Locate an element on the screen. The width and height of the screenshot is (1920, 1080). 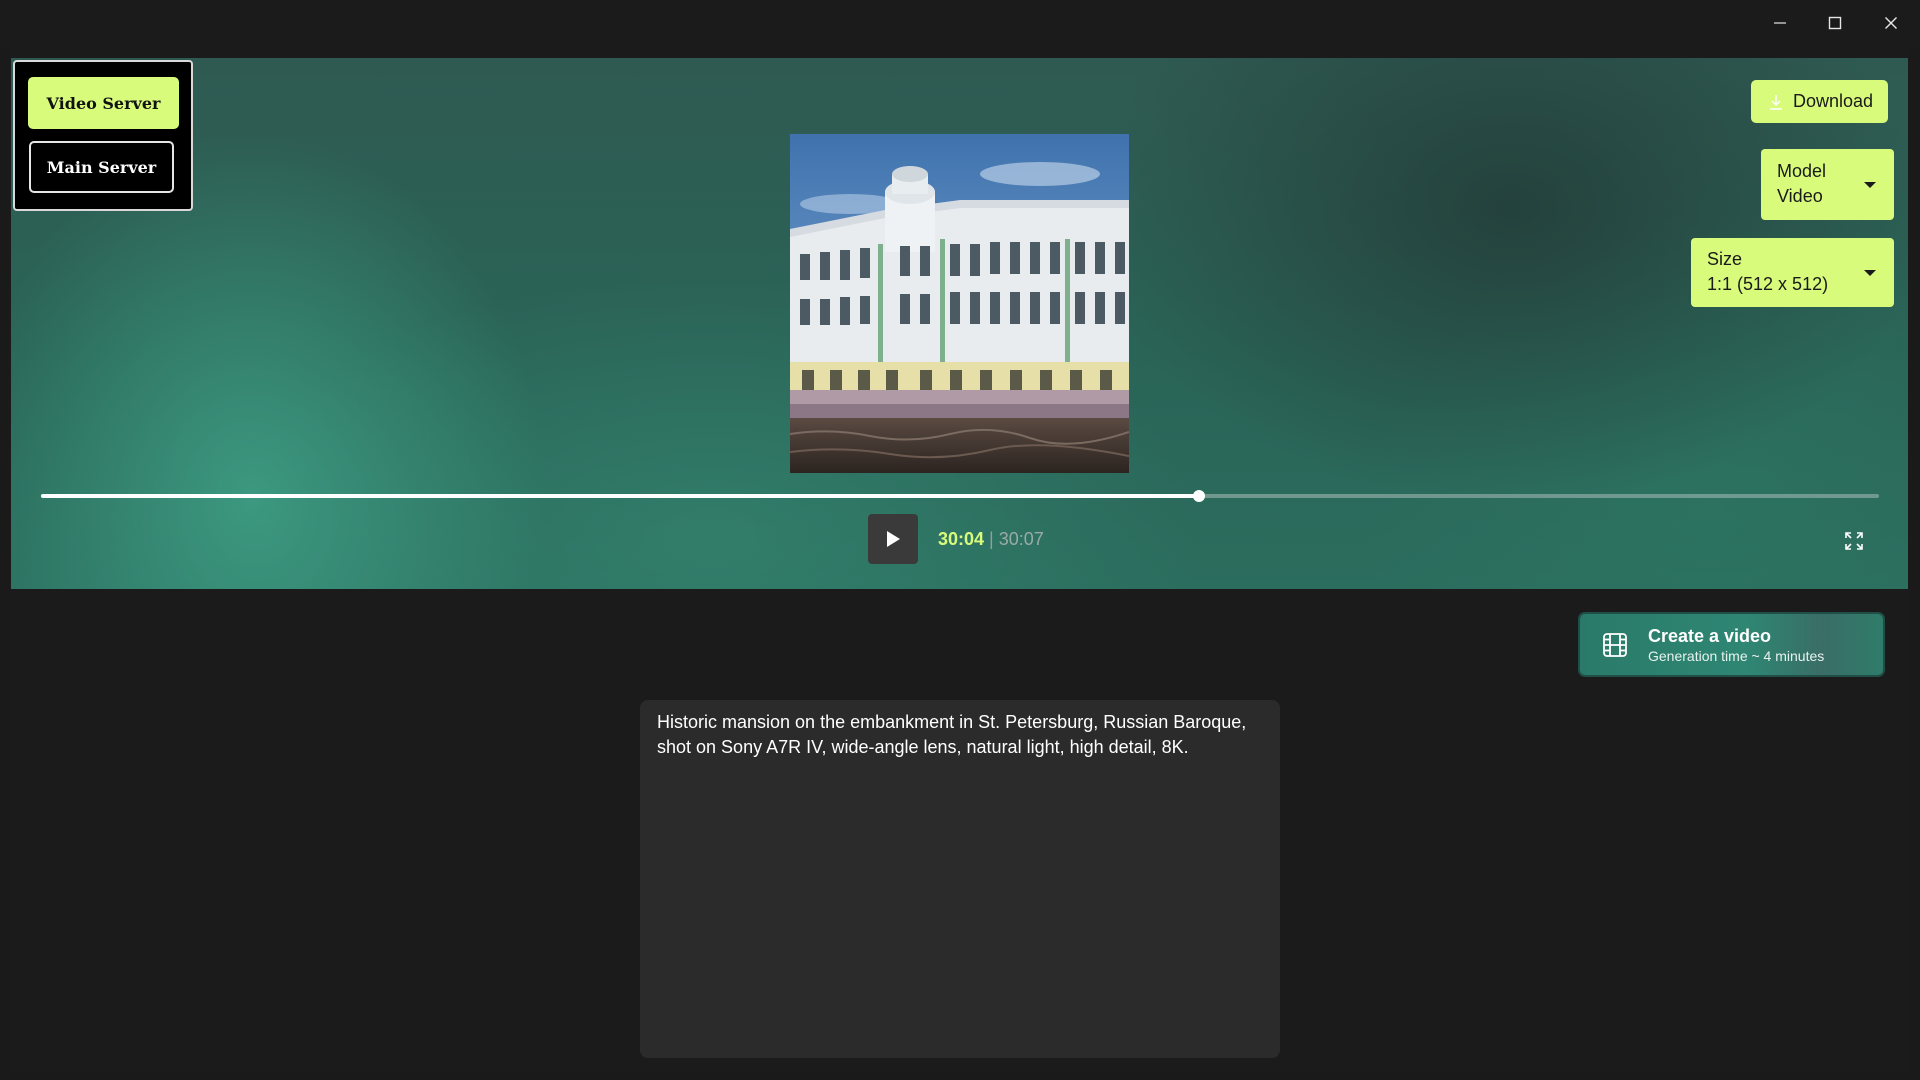
model-dropdown-label: Model is located at coordinates (1802, 171).